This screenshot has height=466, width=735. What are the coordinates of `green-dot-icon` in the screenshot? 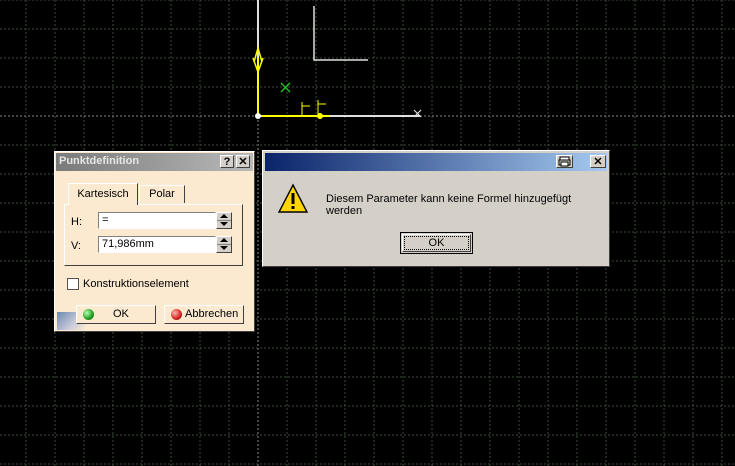 It's located at (88, 314).